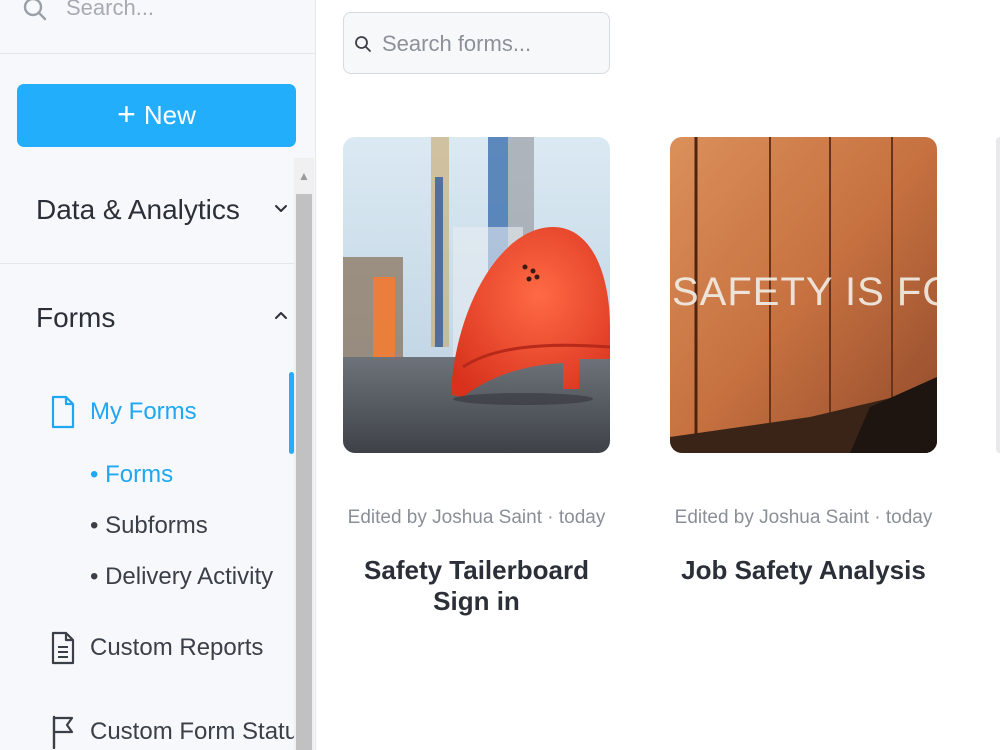 The width and height of the screenshot is (1000, 750). Describe the element at coordinates (998, 295) in the screenshot. I see `form-card-partial` at that location.